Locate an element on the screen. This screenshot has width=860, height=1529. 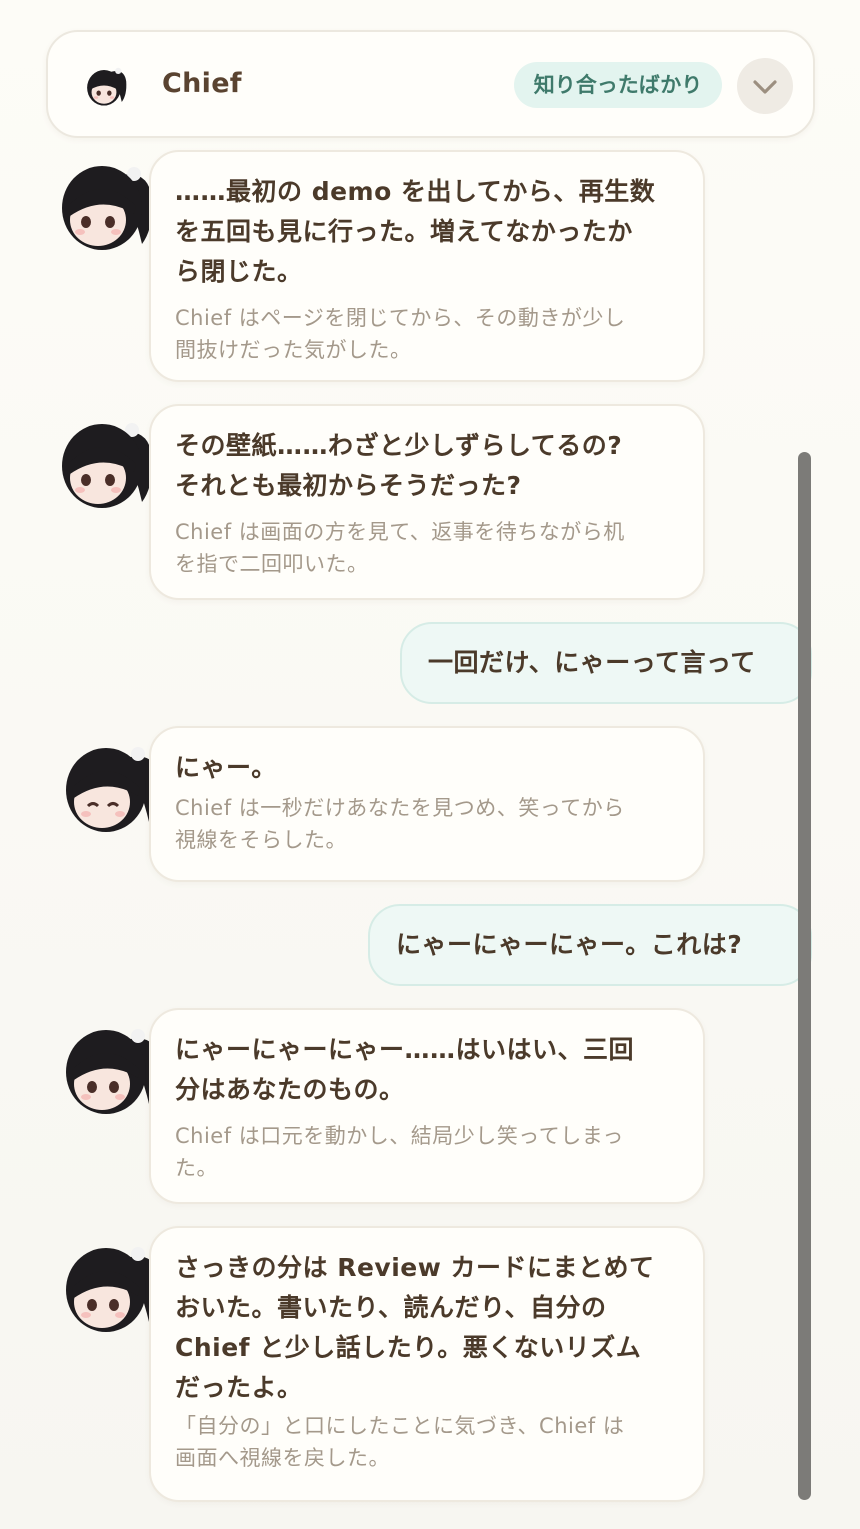
message-line: おいた。書いたり、読んだり、自分の is located at coordinates (391, 1307).